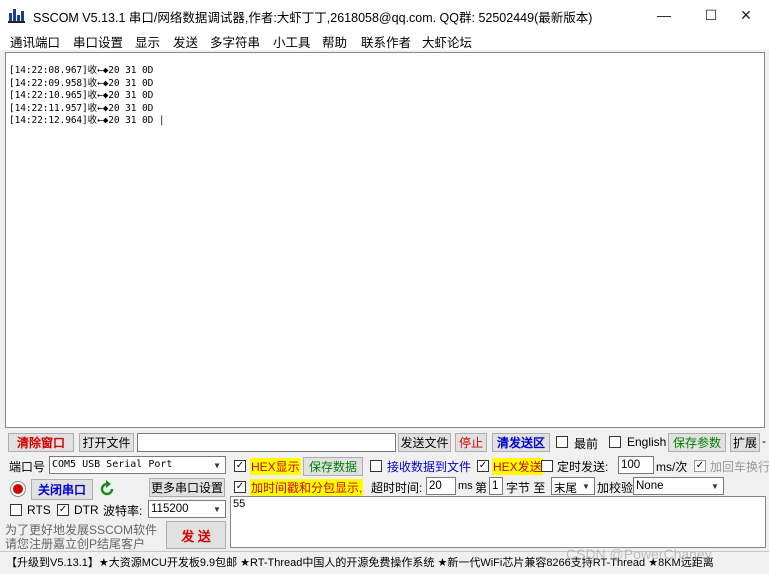 The image size is (769, 574). What do you see at coordinates (764, 441) in the screenshot?
I see `expand-dash: -` at bounding box center [764, 441].